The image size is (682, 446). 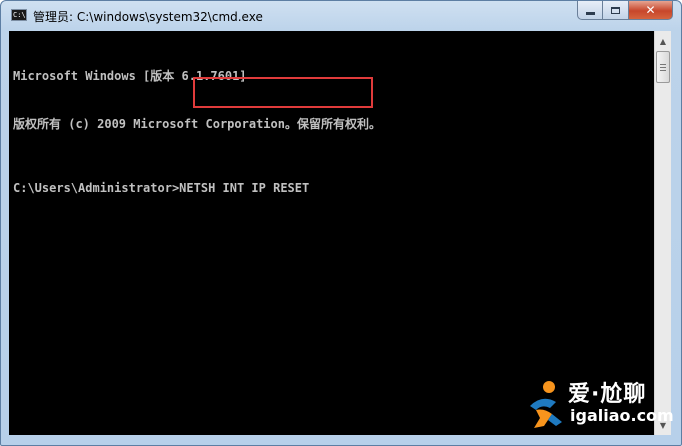 I want to click on close-button: ✕, so click(x=651, y=10).